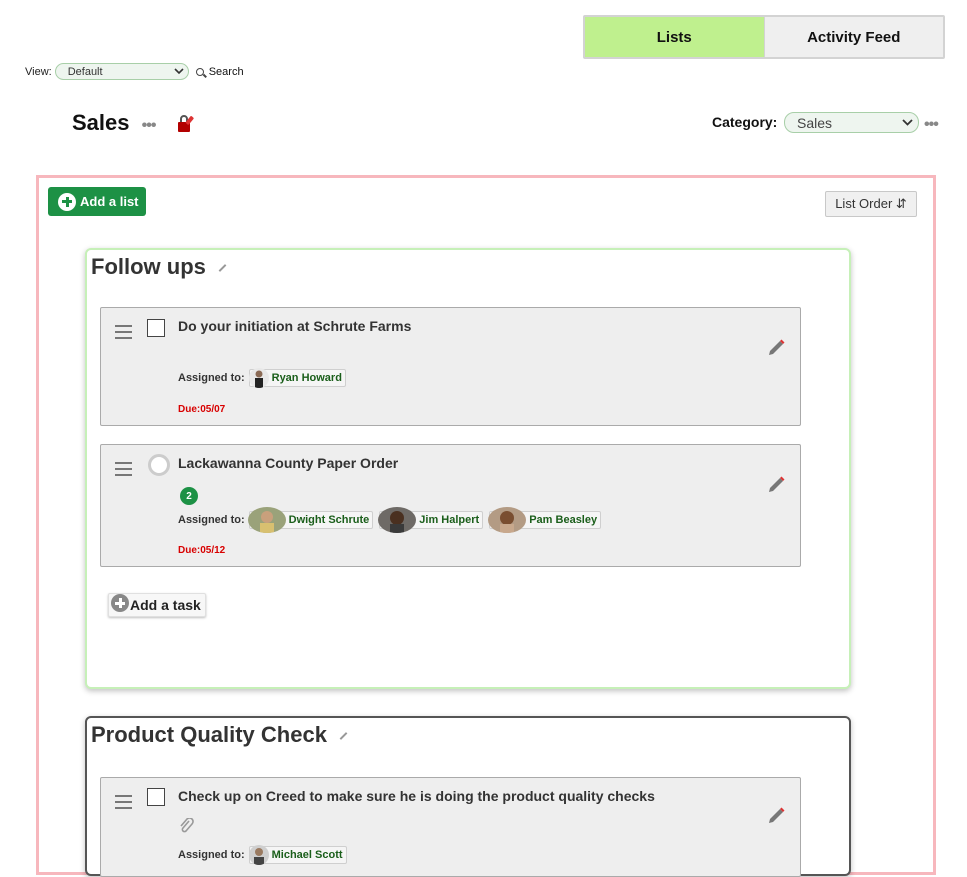 The width and height of the screenshot is (967, 877). I want to click on add-task-button: Add a task, so click(157, 605).